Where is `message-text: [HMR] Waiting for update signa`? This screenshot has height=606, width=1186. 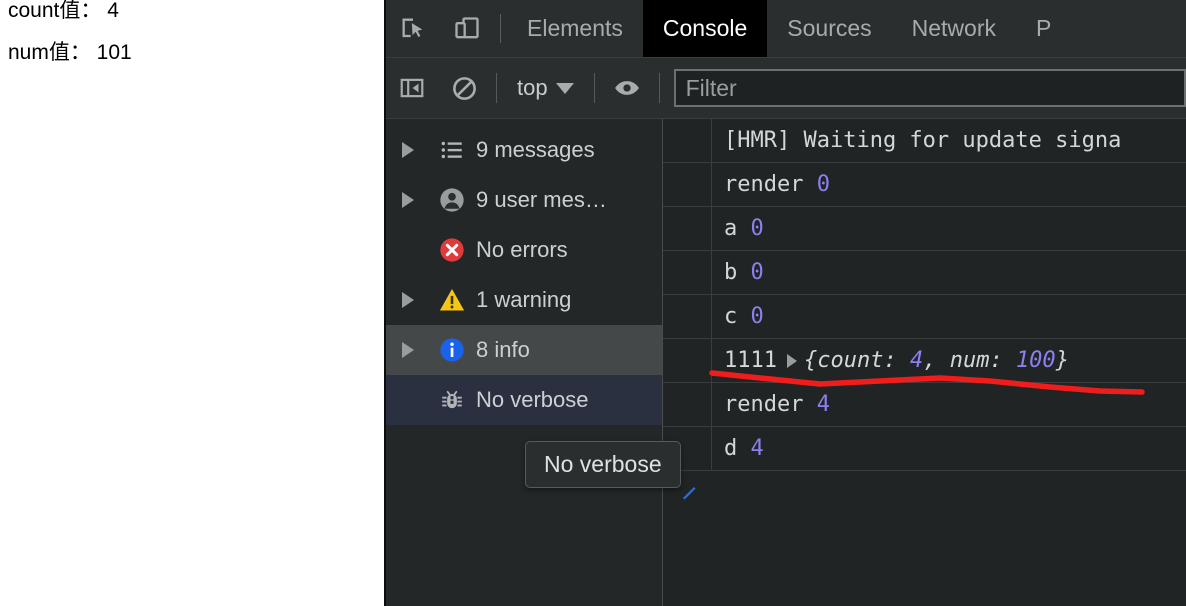
message-text: [HMR] Waiting for update signa is located at coordinates (923, 140).